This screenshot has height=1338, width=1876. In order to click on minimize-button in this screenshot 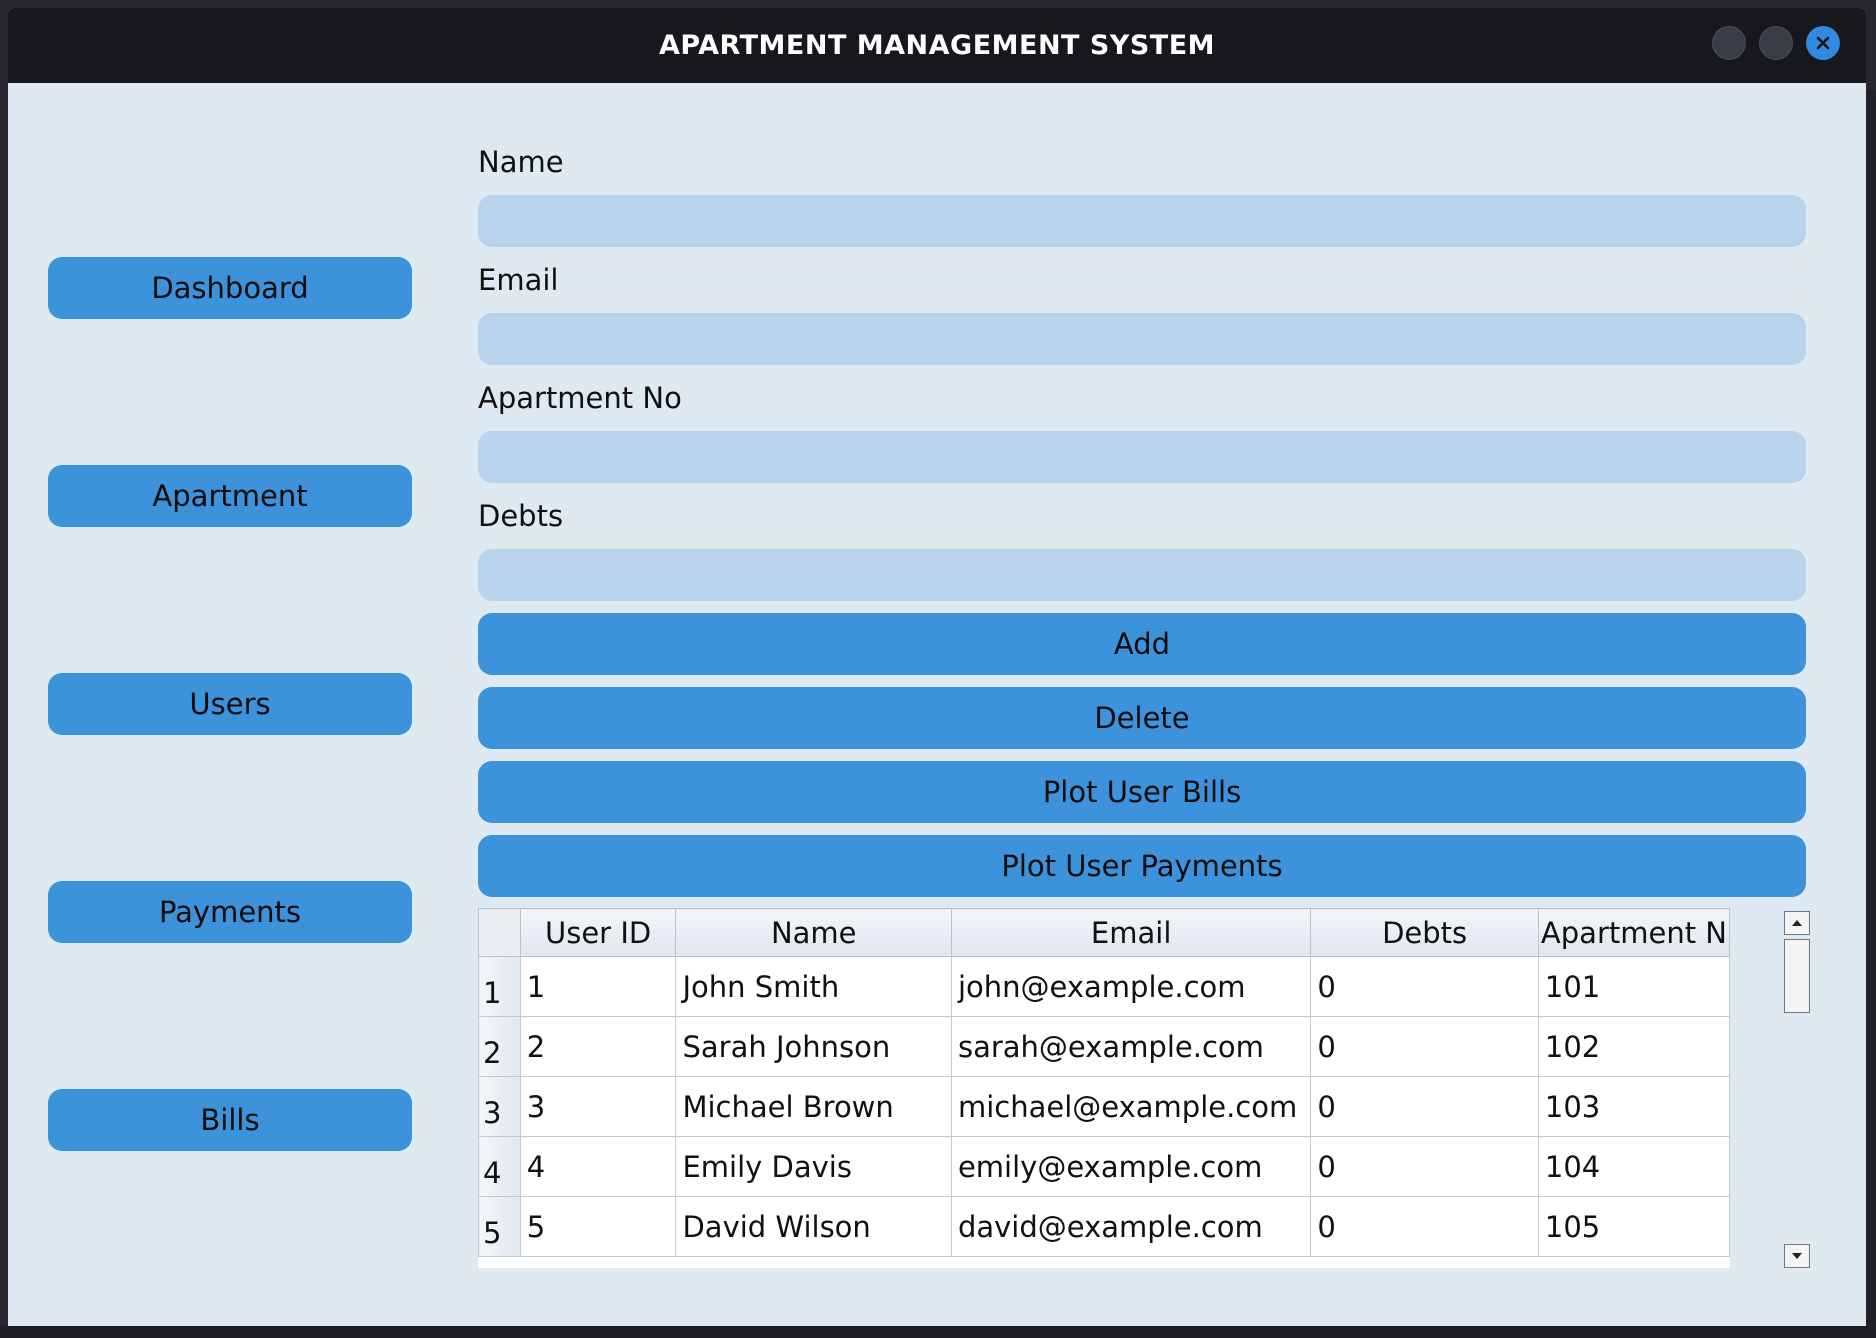, I will do `click(1729, 43)`.